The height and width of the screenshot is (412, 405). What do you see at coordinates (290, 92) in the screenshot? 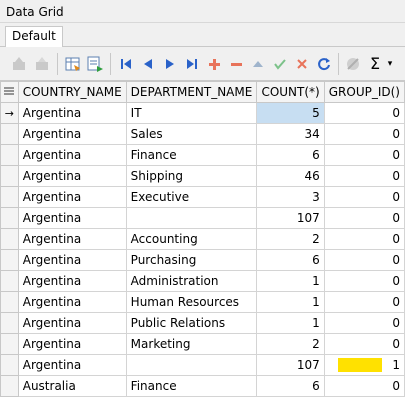
I see `column-header-count: COUNT(*)` at bounding box center [290, 92].